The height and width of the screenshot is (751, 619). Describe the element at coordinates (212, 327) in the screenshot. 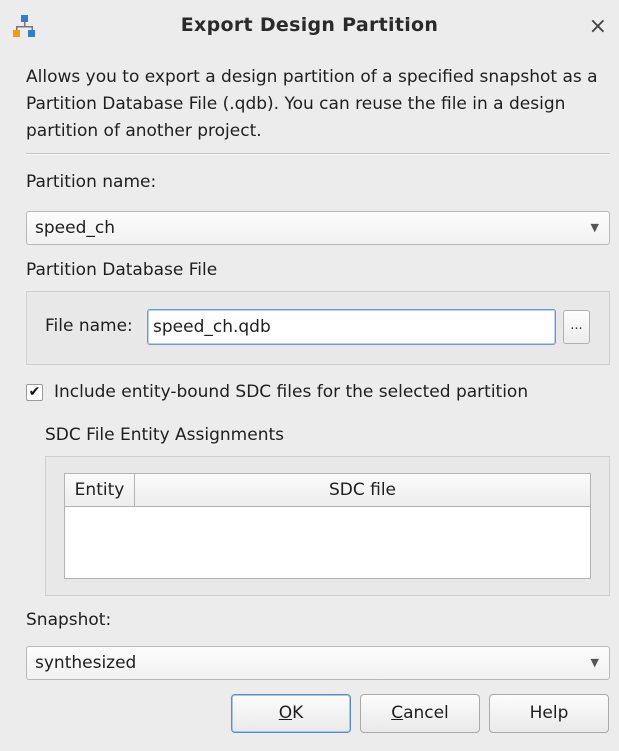

I see `file-name-value: speed_ch.qdb` at that location.